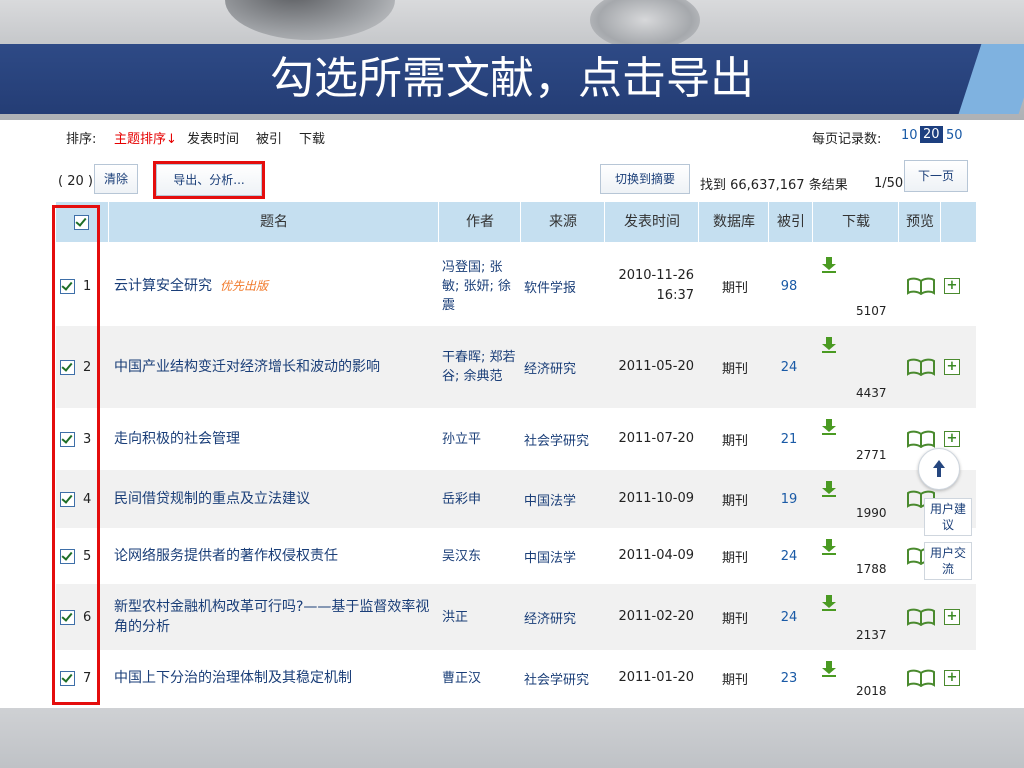  Describe the element at coordinates (789, 439) in the screenshot. I see `row-cited-count: 21` at that location.